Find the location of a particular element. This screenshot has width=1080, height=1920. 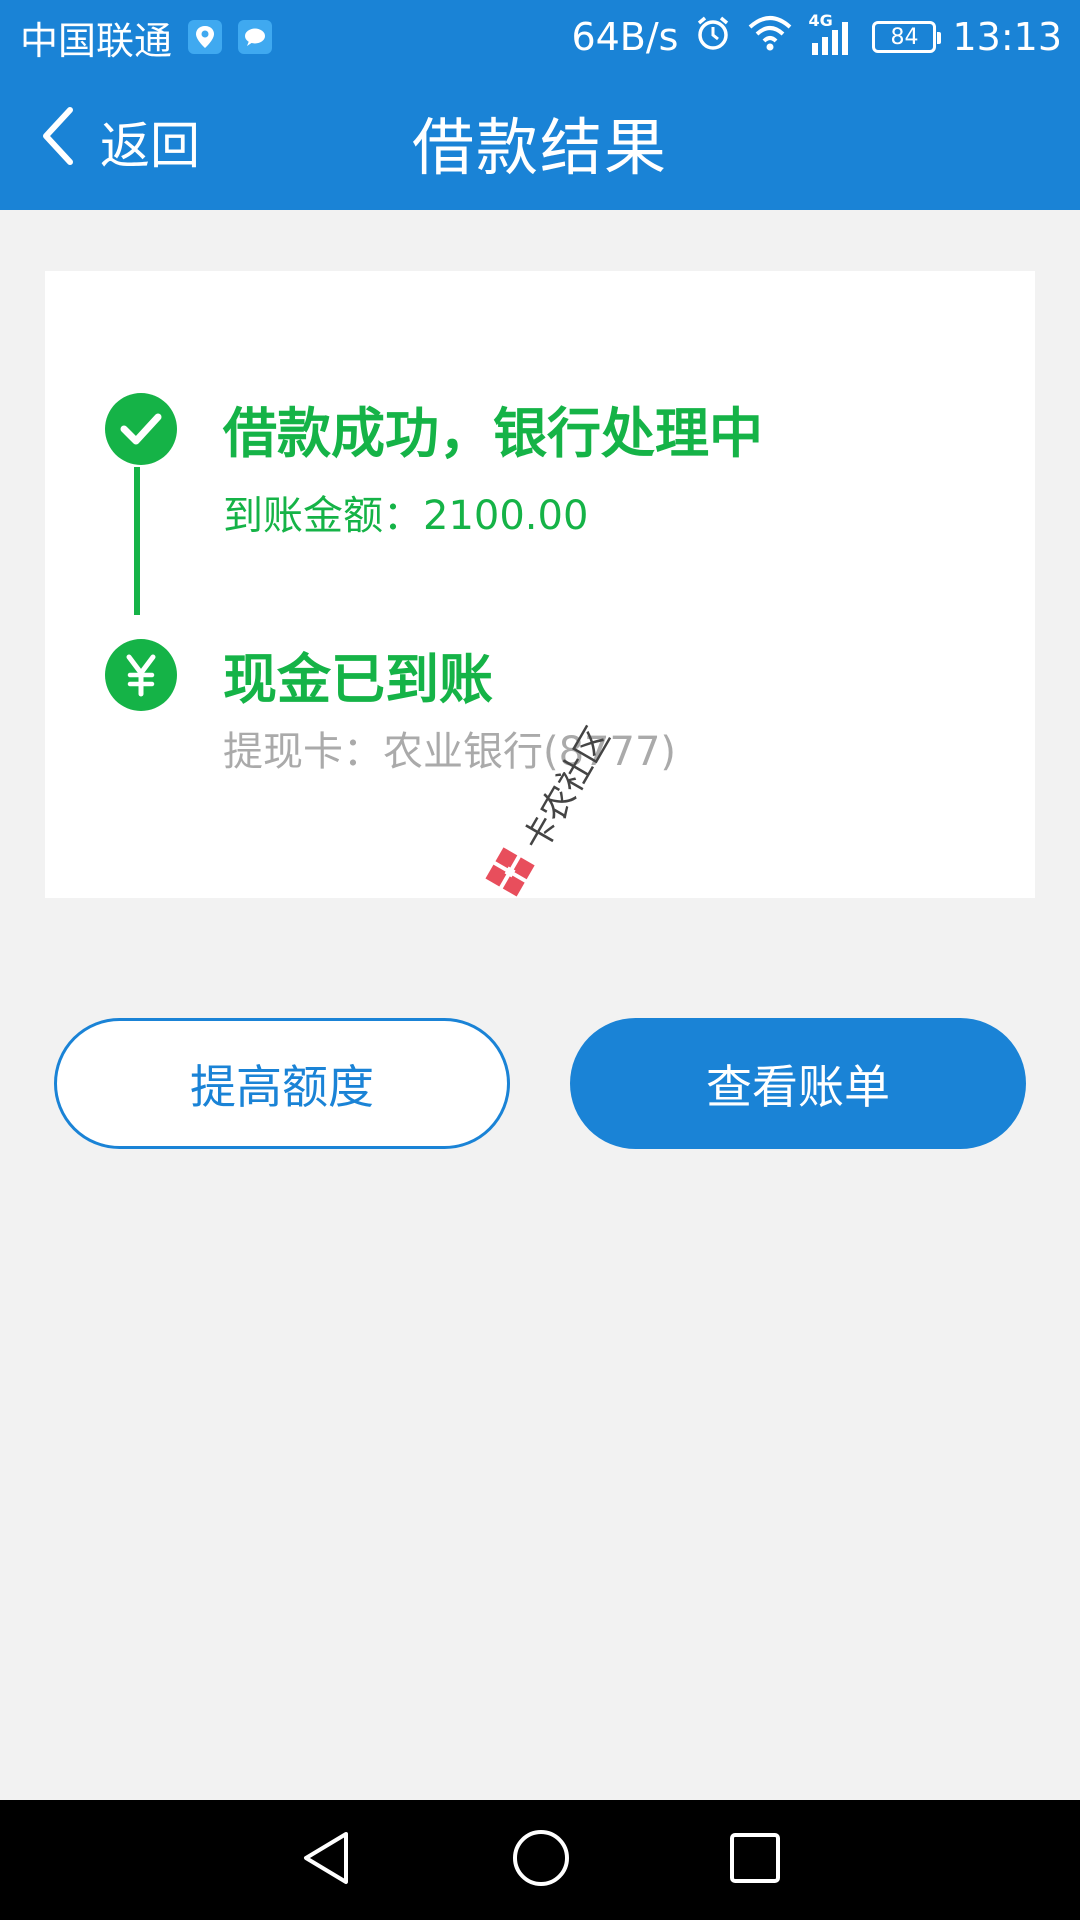

system-nav-bar is located at coordinates (540, 1860).